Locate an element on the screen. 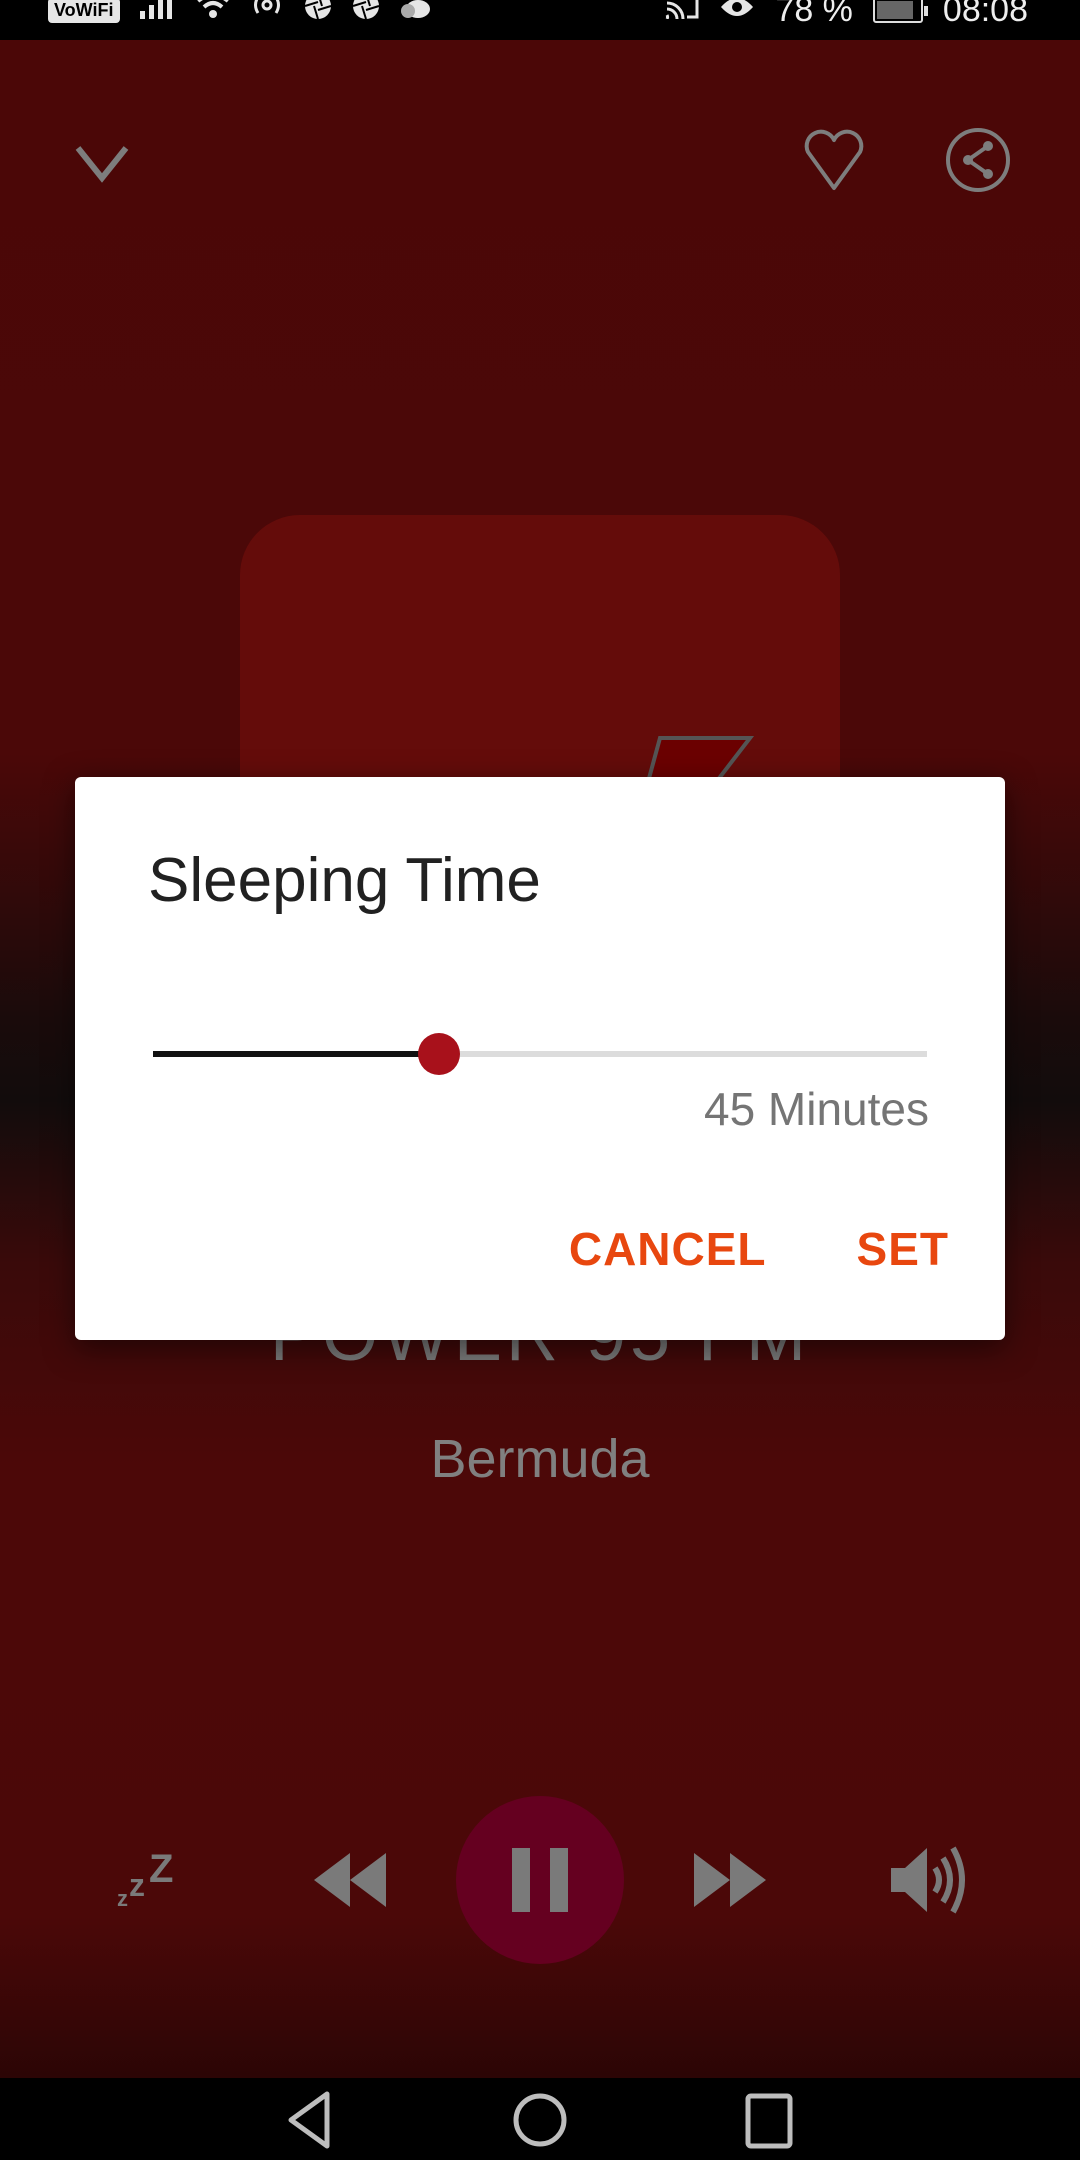 Image resolution: width=1080 pixels, height=2160 pixels. cloud-icon is located at coordinates (415, 13).